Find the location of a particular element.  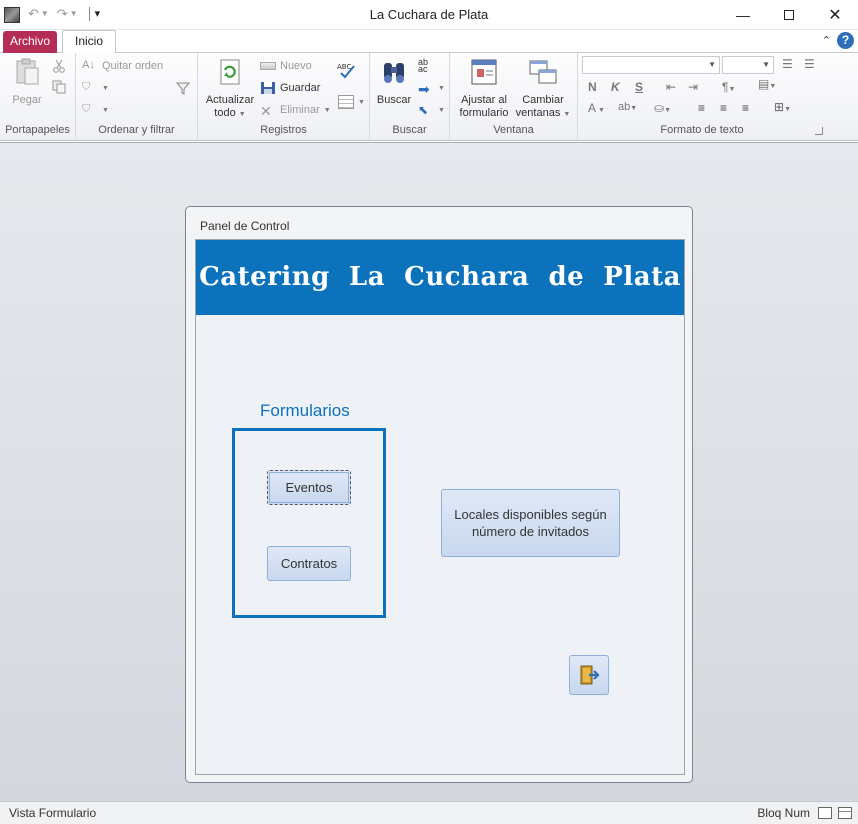

font-color-button: A ▼ is located at coordinates (596, 108).